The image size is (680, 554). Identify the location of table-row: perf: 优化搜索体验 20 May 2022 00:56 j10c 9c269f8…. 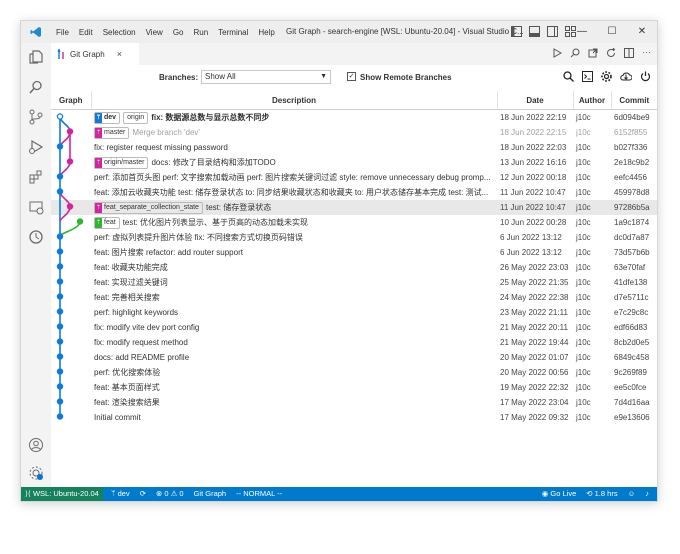
(354, 372).